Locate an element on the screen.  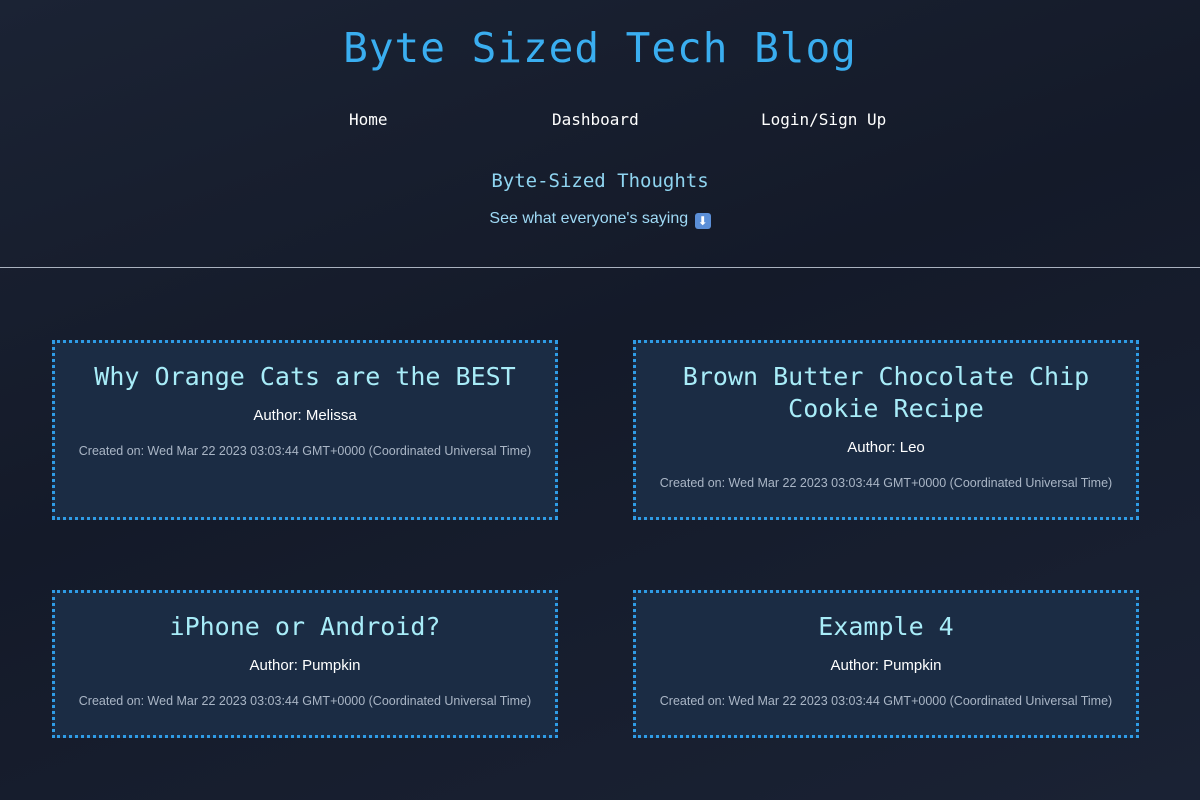
post-author: Author: Leo is located at coordinates (886, 447).